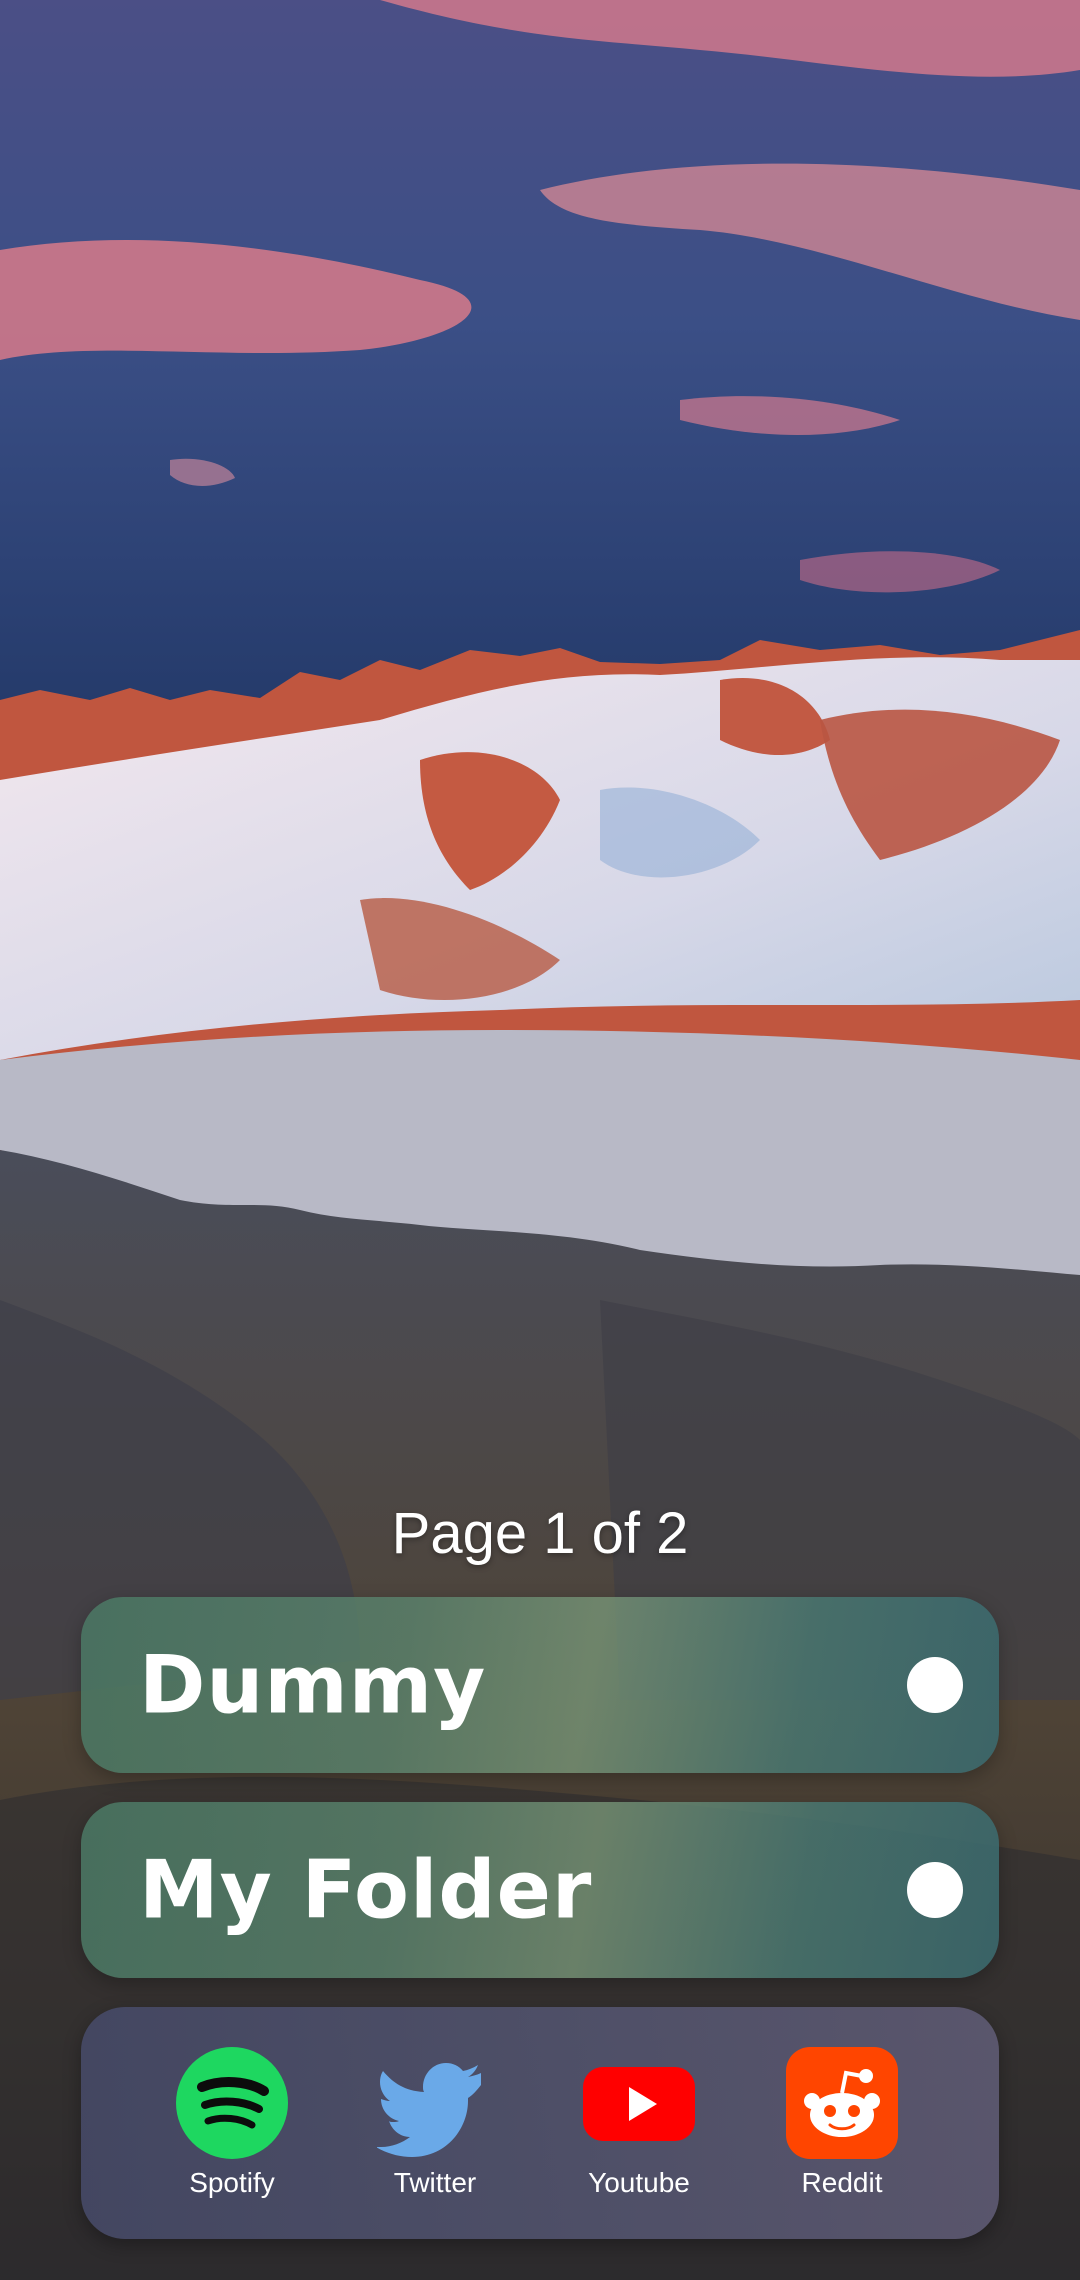 The height and width of the screenshot is (2280, 1080). Describe the element at coordinates (232, 2182) in the screenshot. I see `app-label: Spotify` at that location.